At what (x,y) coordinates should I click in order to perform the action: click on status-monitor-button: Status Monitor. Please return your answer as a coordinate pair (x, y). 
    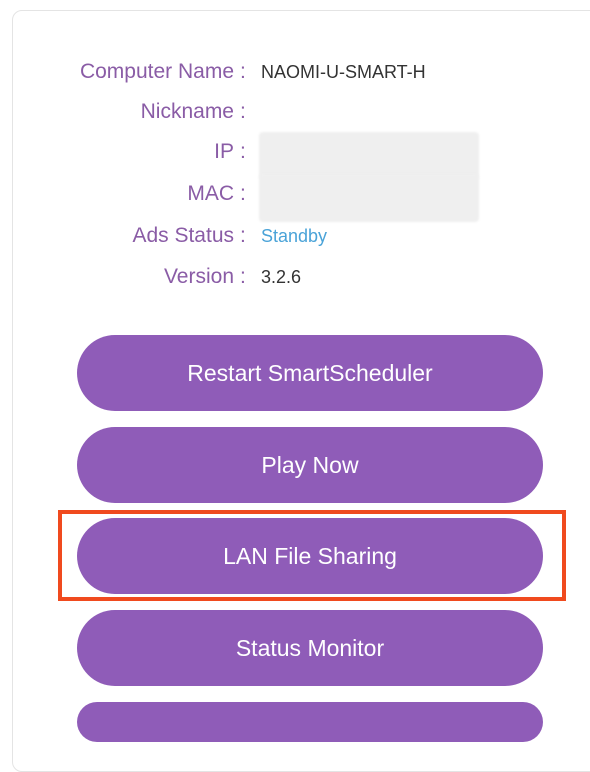
    Looking at the image, I should click on (310, 648).